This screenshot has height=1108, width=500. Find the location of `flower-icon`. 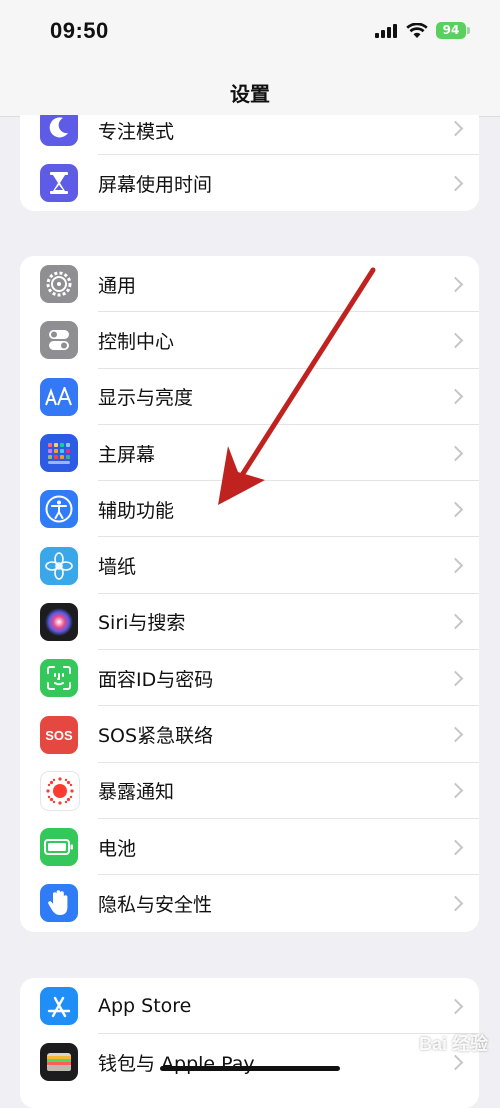

flower-icon is located at coordinates (59, 565).